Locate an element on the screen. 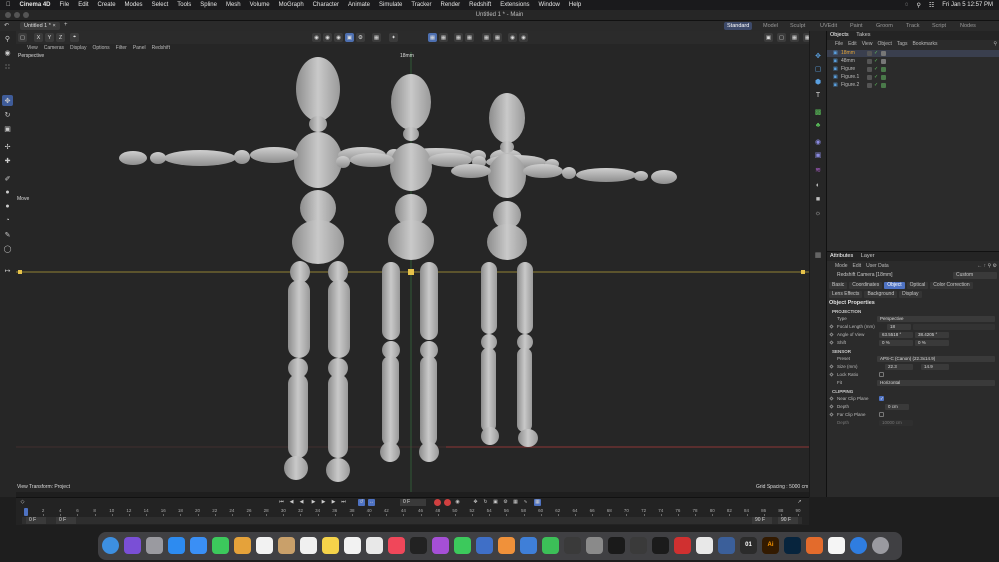 The height and width of the screenshot is (562, 999). render-settings-icon: ⚙ is located at coordinates (360, 37).